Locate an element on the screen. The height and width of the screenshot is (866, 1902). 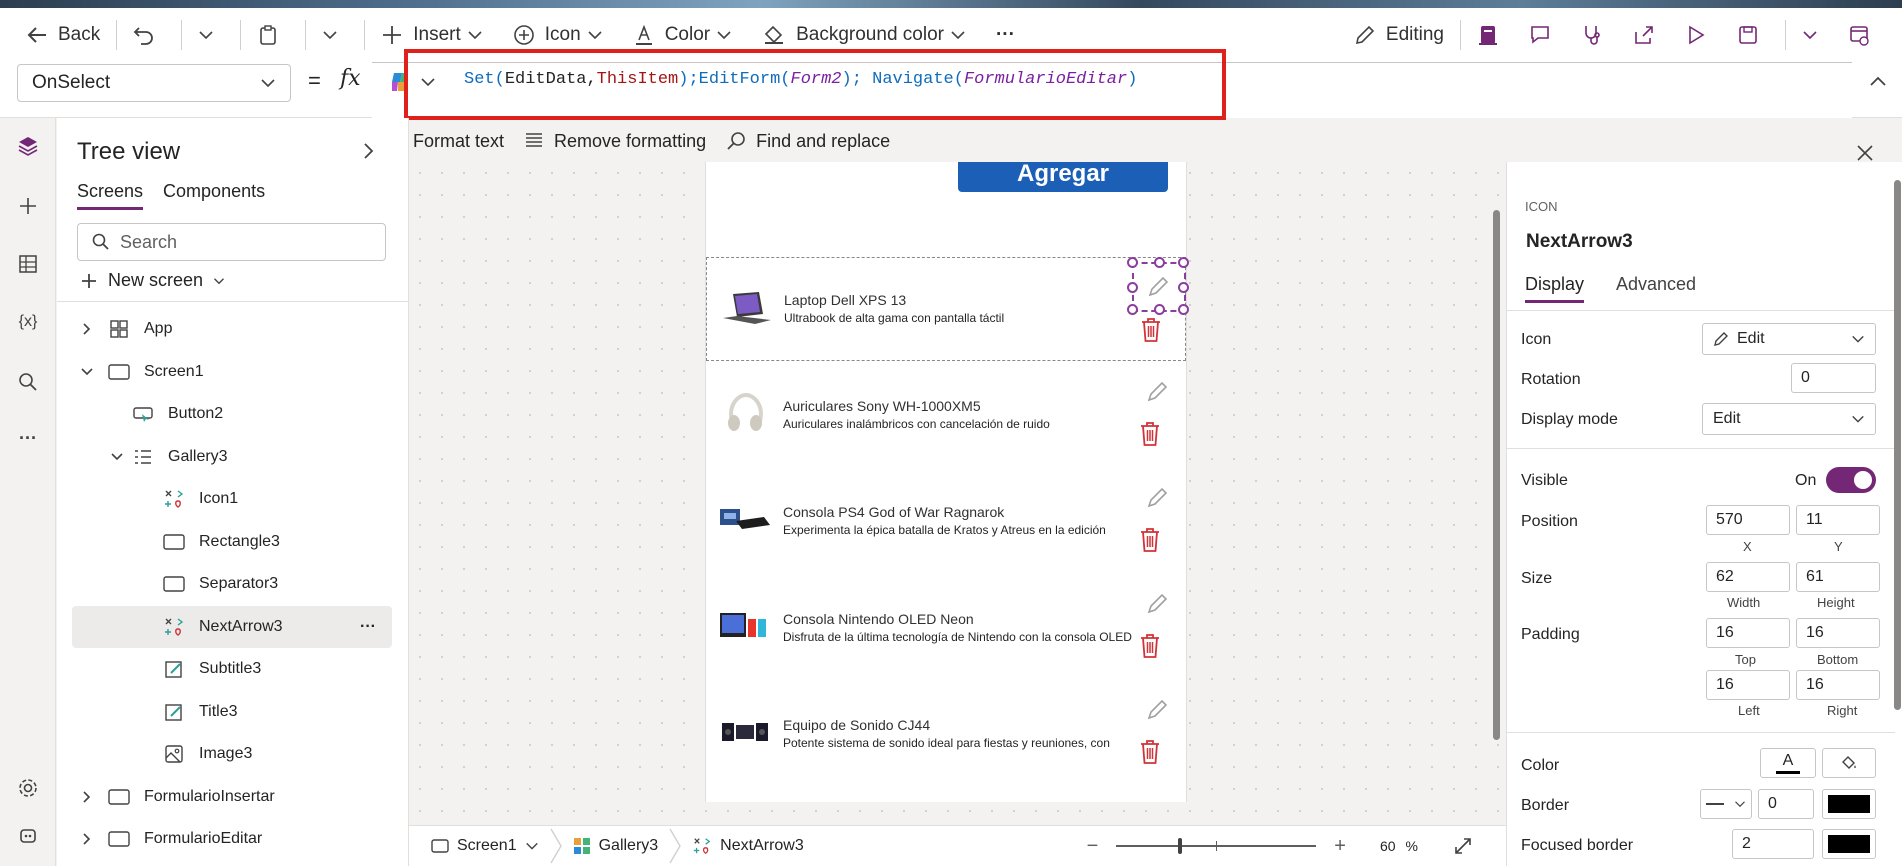
visible-toggle is located at coordinates (1851, 480).